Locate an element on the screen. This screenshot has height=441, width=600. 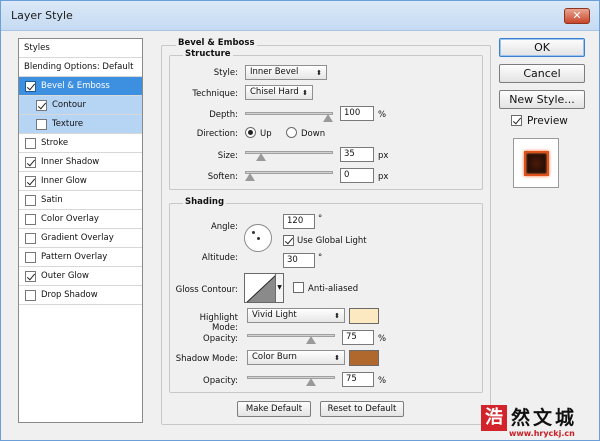
highlight-mode-select: Vivid Light ⬍ is located at coordinates (296, 315).